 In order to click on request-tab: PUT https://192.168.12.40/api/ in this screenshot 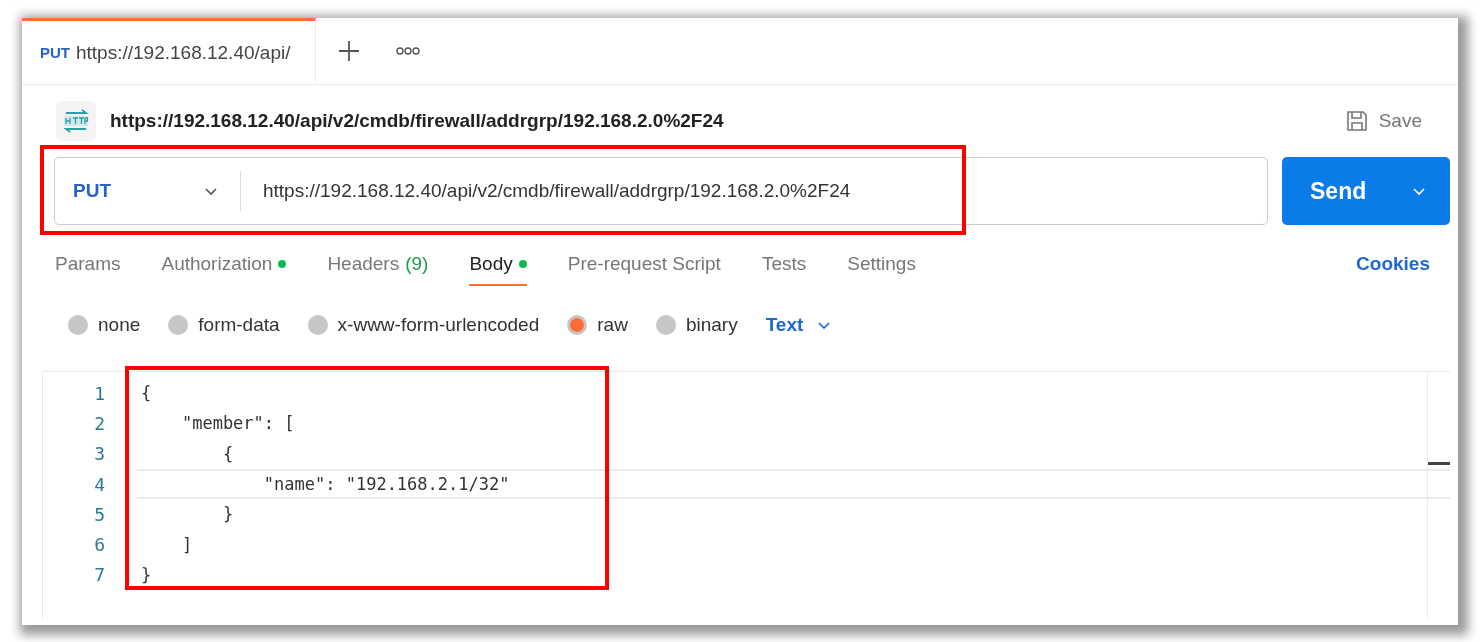, I will do `click(169, 51)`.